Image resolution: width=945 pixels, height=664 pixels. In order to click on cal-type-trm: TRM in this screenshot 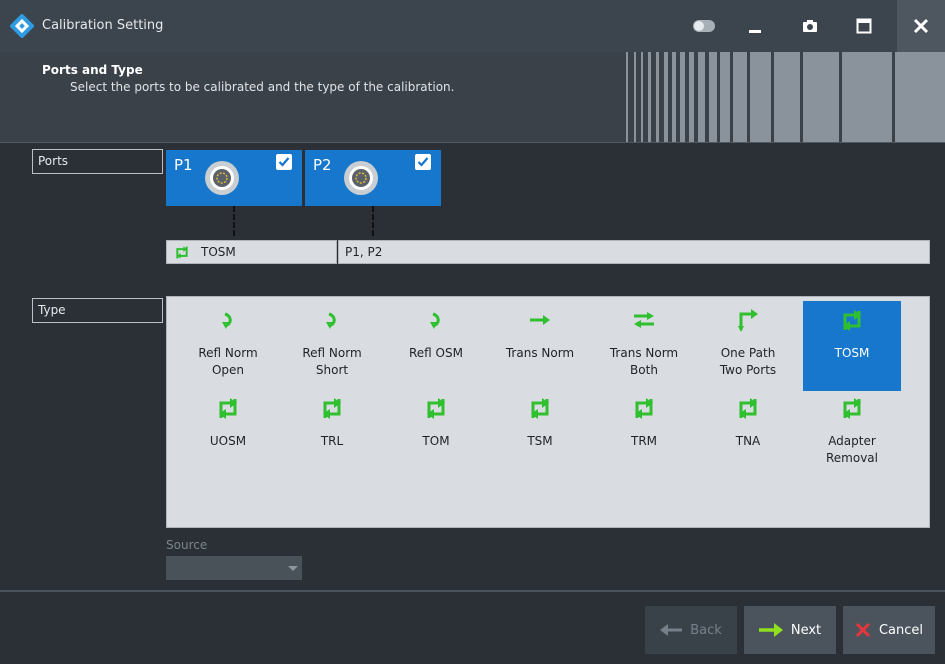, I will do `click(644, 434)`.